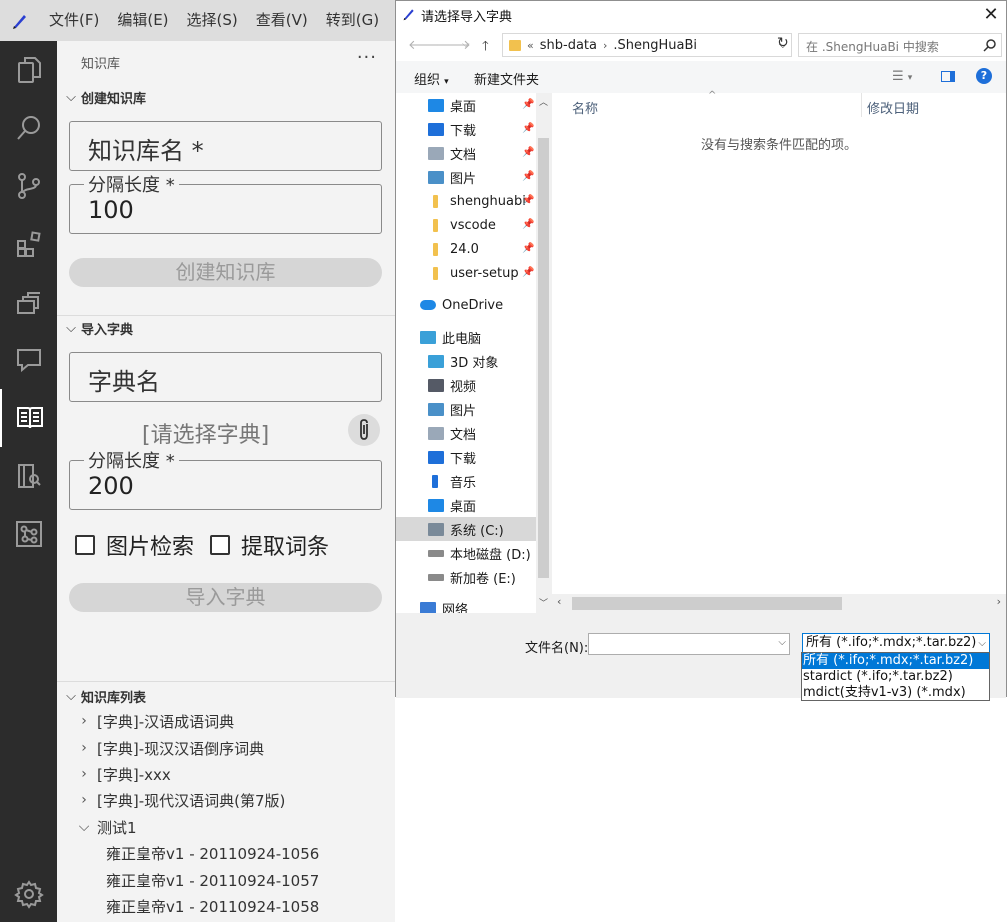 This screenshot has width=1007, height=923. I want to click on create-kb-button: 创建知识库, so click(225, 272).